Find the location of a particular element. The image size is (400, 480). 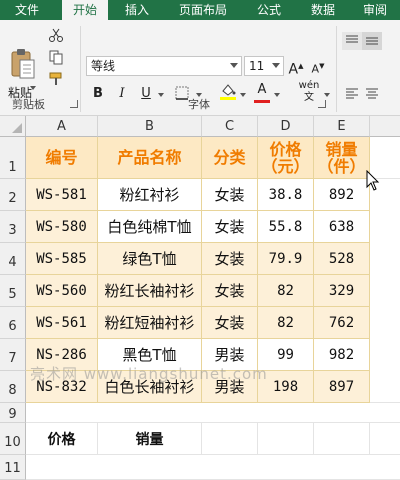

column-header-d: D is located at coordinates (286, 126).